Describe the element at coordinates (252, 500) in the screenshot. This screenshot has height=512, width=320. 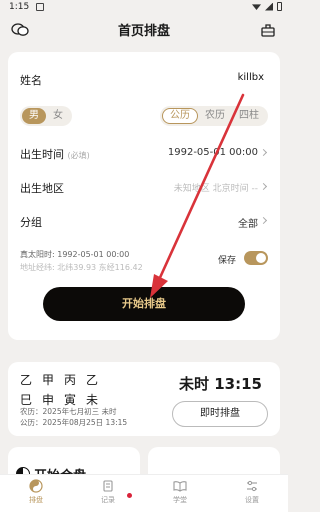
I see `tab-label: 设置` at that location.